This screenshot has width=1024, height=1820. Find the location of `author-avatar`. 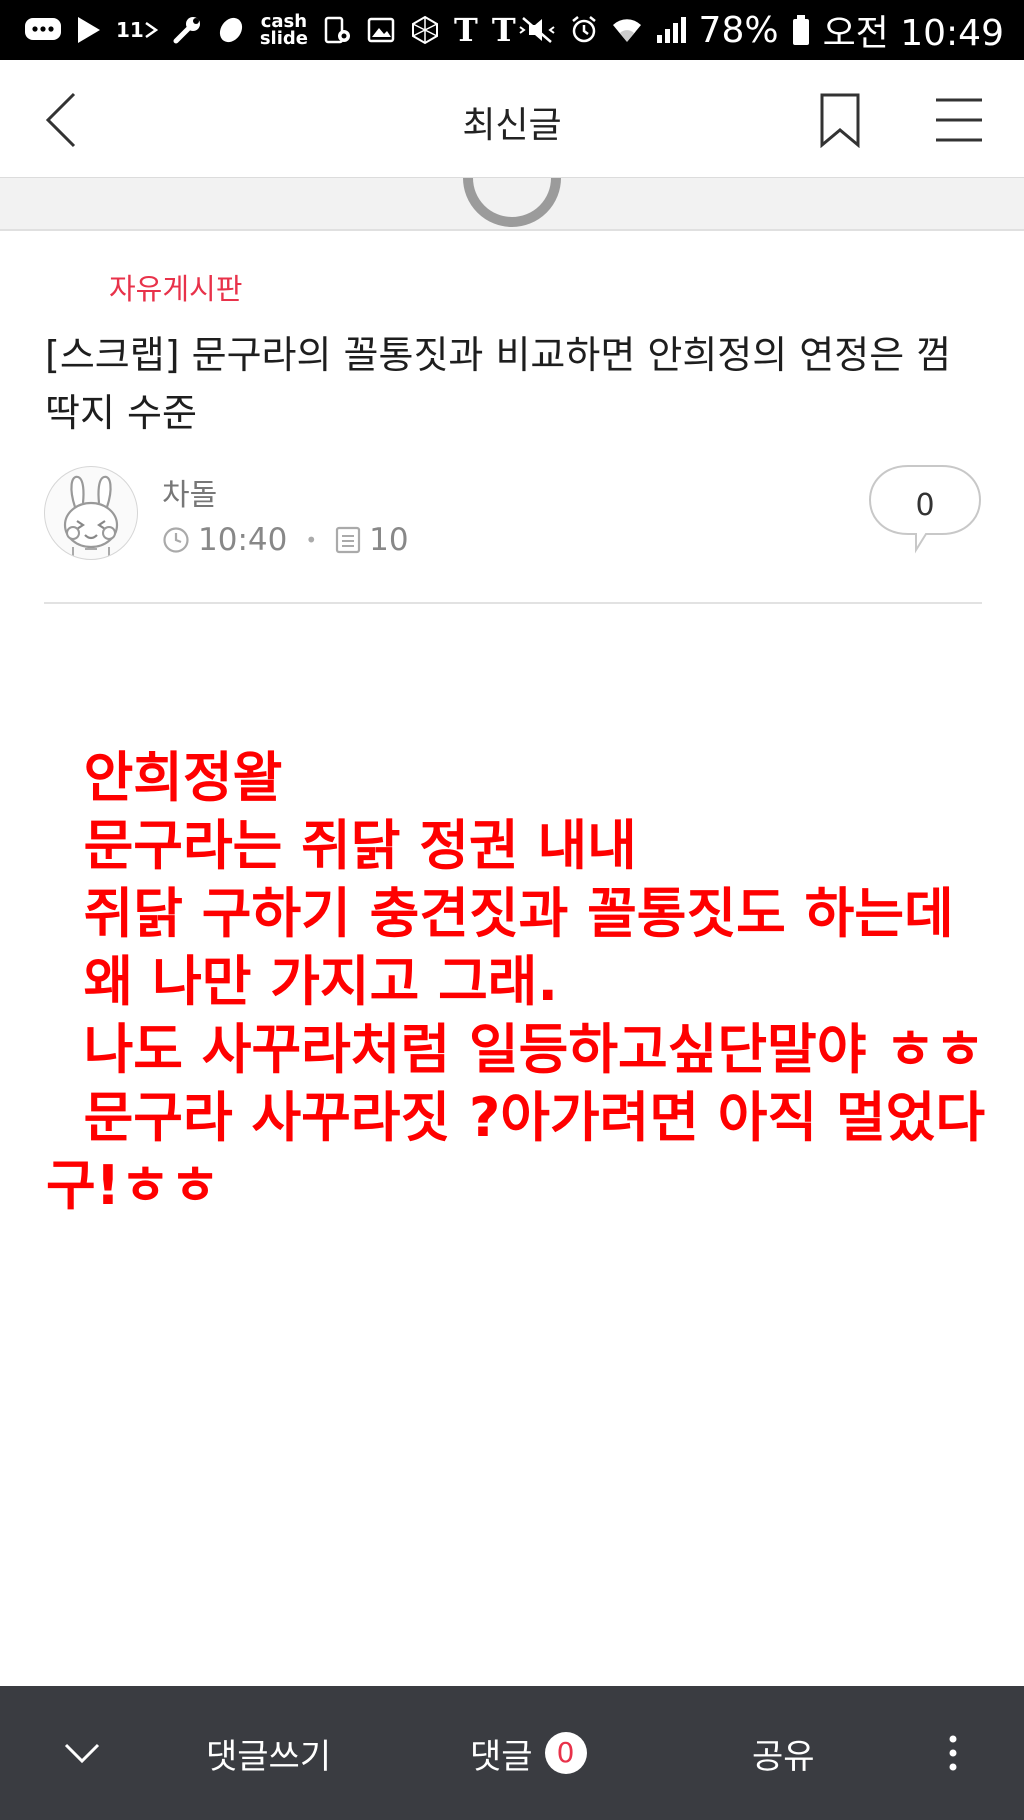

author-avatar is located at coordinates (91, 513).